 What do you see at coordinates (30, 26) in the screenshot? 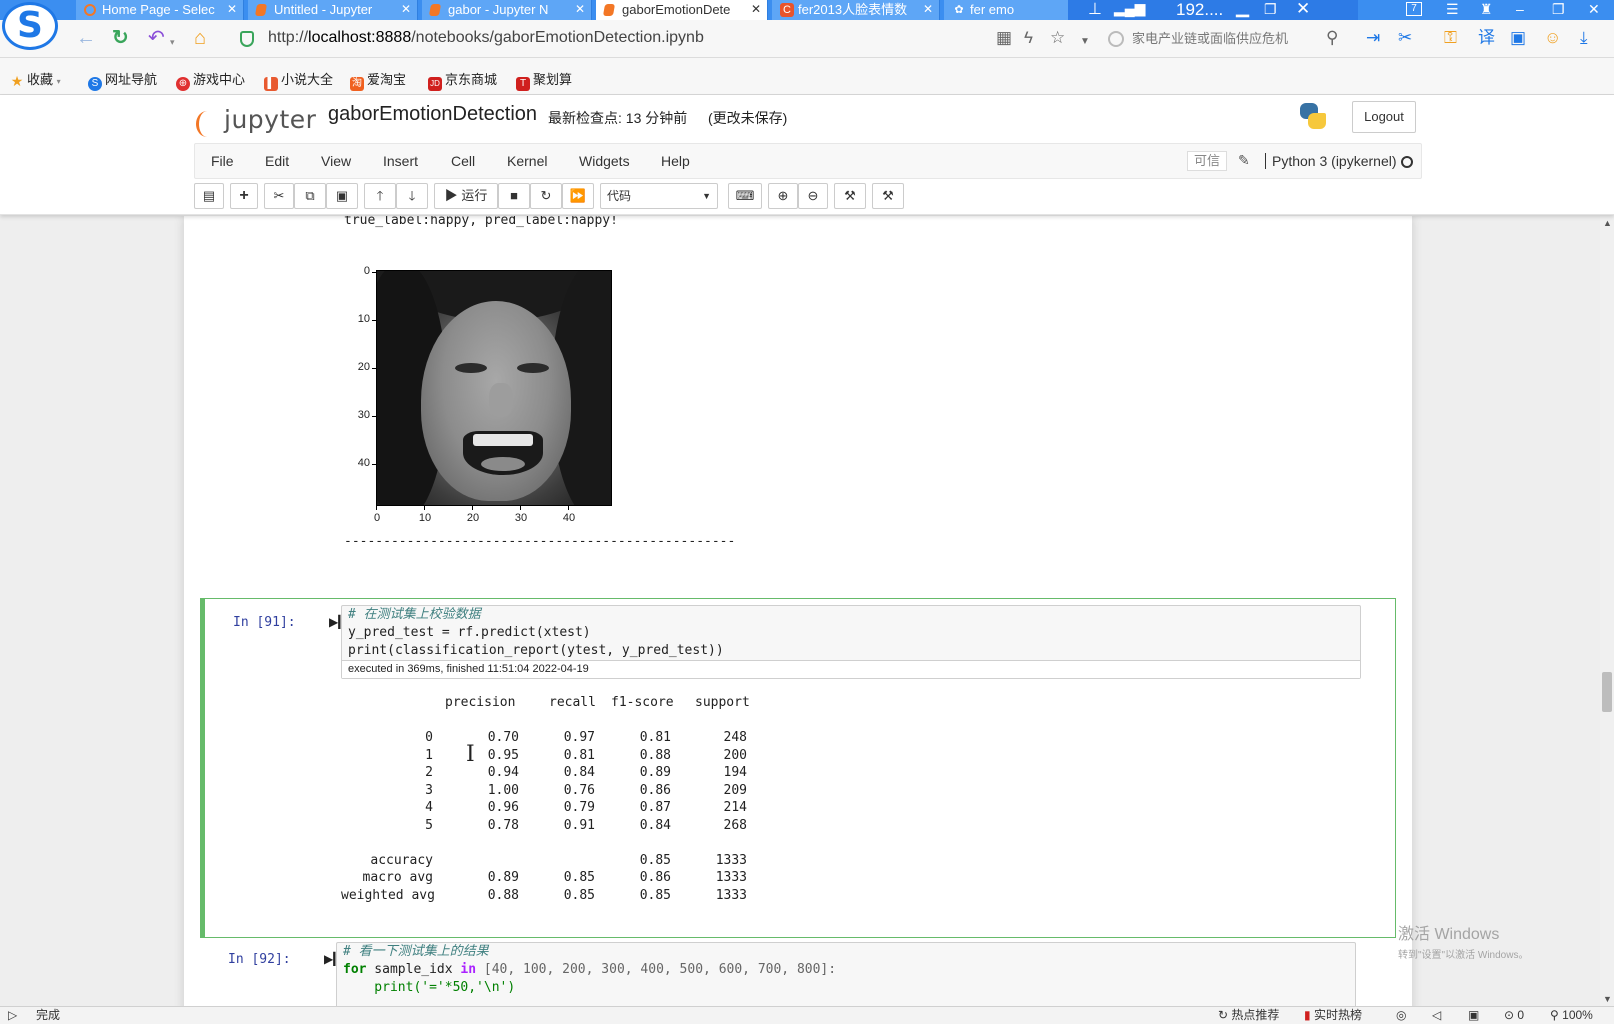
I see `browser-logo: S` at bounding box center [30, 26].